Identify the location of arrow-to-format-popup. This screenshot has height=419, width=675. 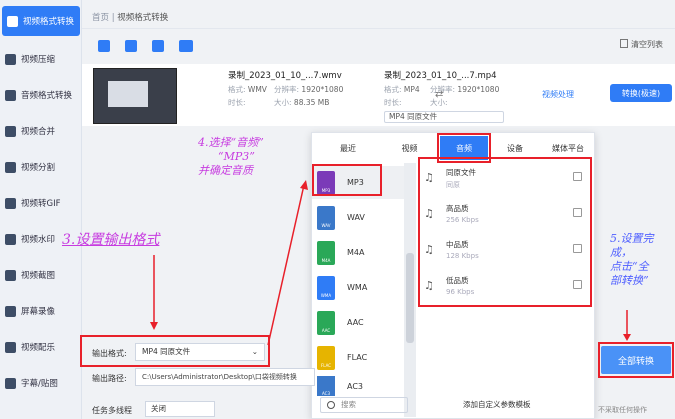
(286, 265).